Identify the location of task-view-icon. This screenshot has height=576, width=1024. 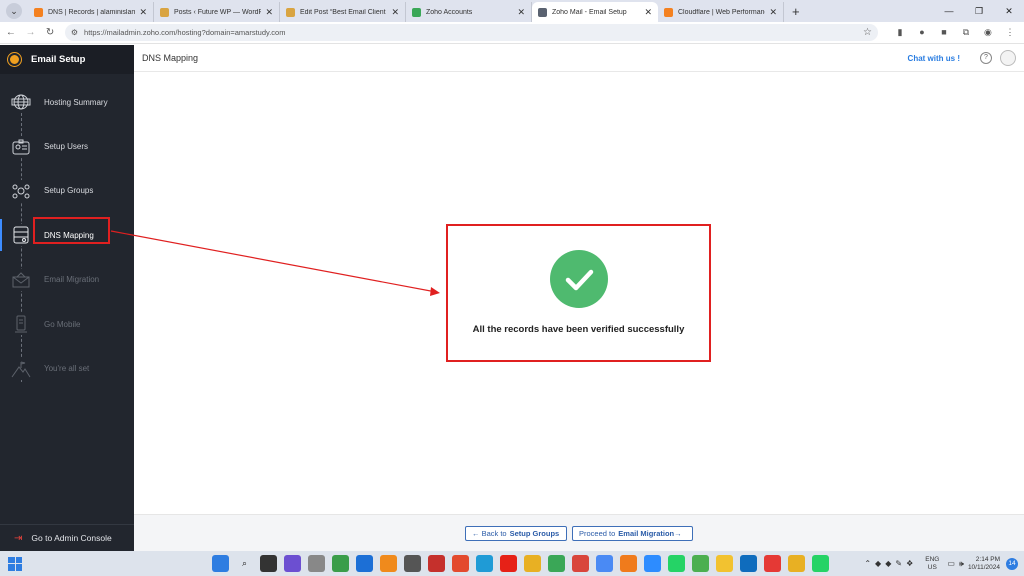
(268, 563).